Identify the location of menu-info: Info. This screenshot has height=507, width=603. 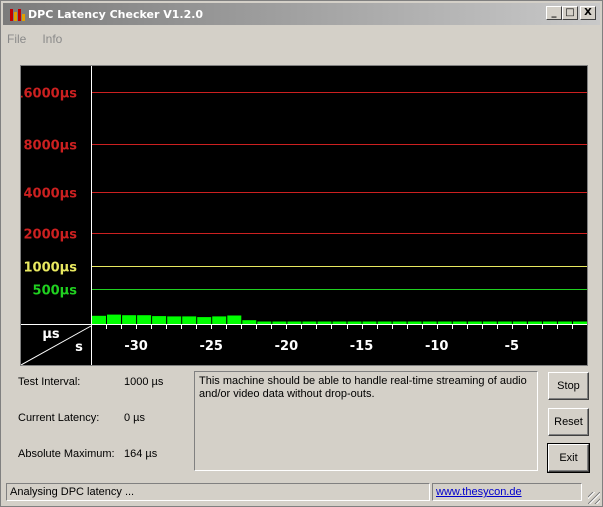
(52, 39).